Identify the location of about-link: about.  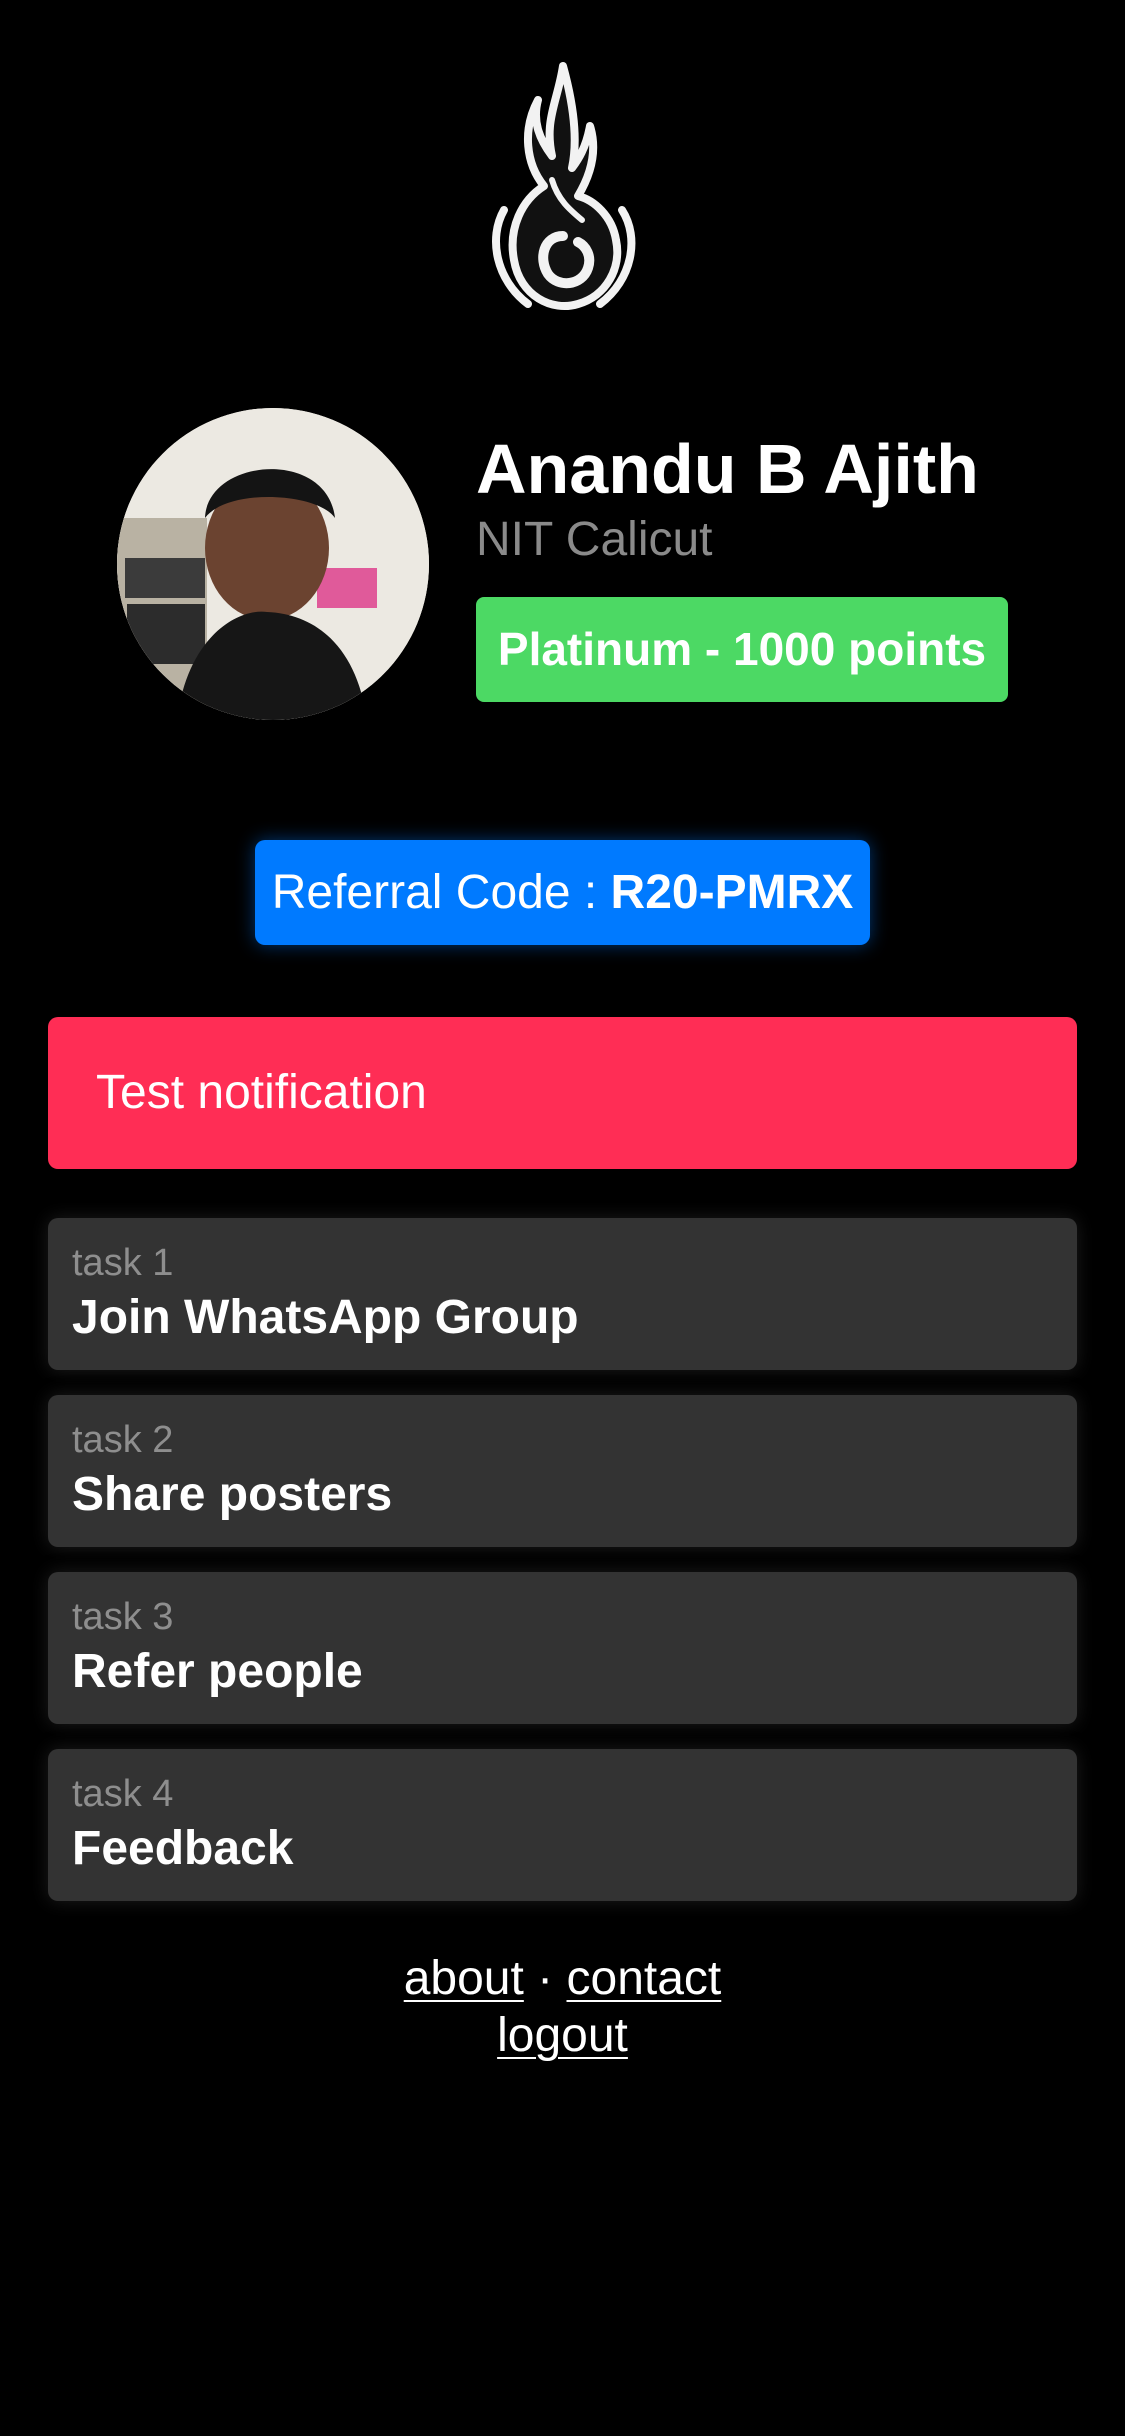
(464, 1978).